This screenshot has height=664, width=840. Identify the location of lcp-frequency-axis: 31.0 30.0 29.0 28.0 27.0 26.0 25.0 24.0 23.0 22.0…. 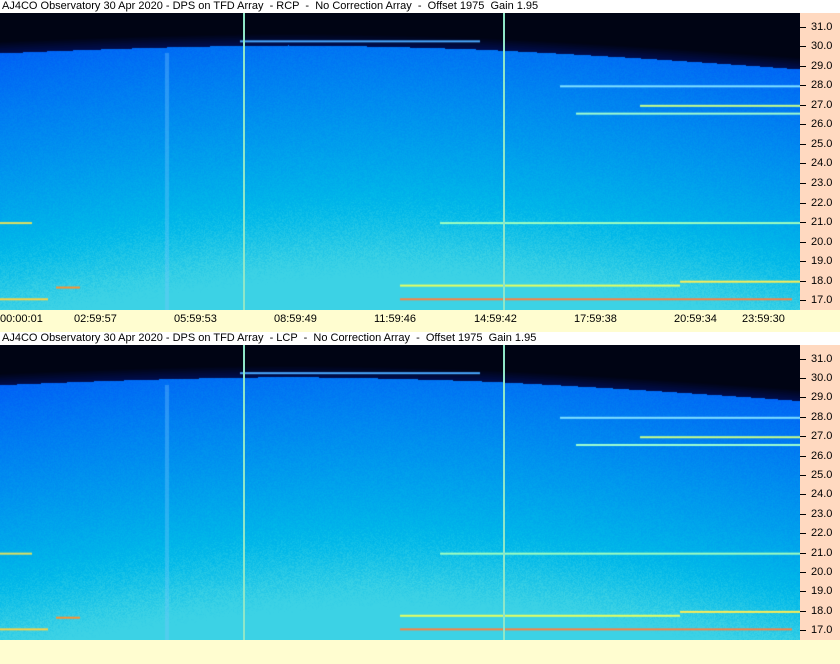
(820, 492).